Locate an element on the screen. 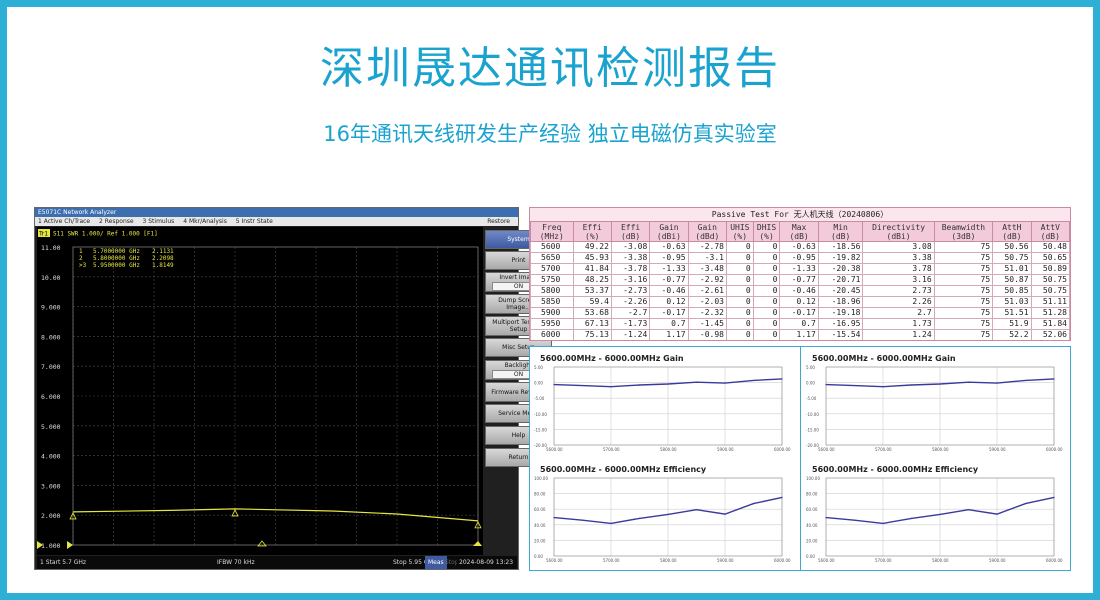  vna-restore-button: Restore is located at coordinates (498, 221).